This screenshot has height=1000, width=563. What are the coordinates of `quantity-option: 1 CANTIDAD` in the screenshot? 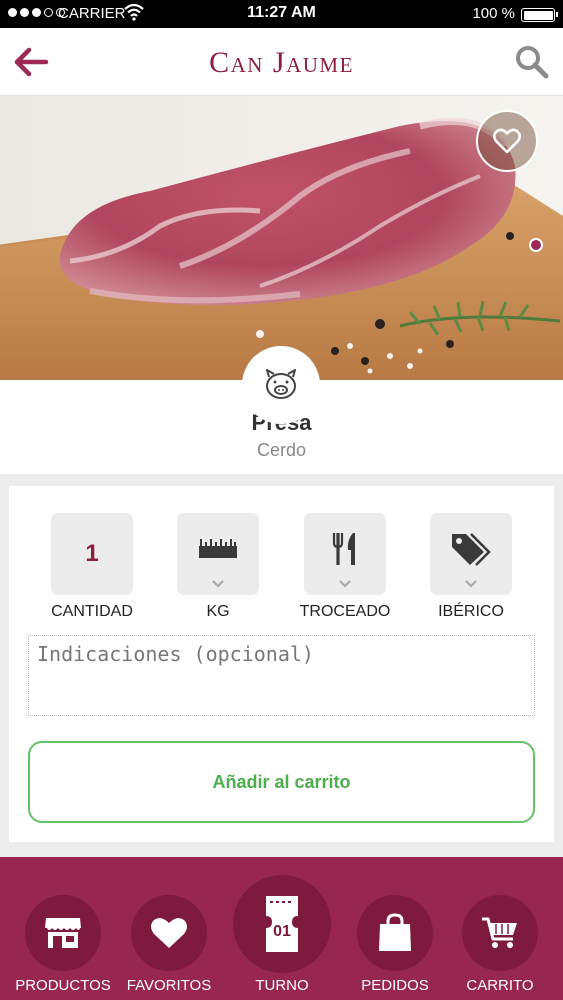 It's located at (92, 566).